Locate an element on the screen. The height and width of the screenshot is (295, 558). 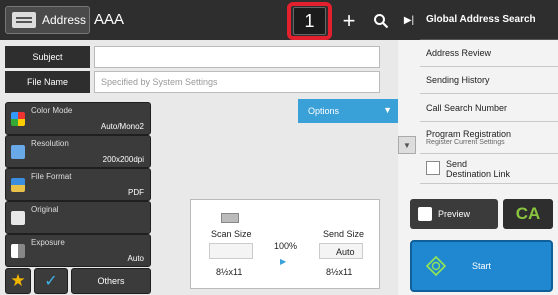
color-mode-label: Color Mode is located at coordinates (52, 110).